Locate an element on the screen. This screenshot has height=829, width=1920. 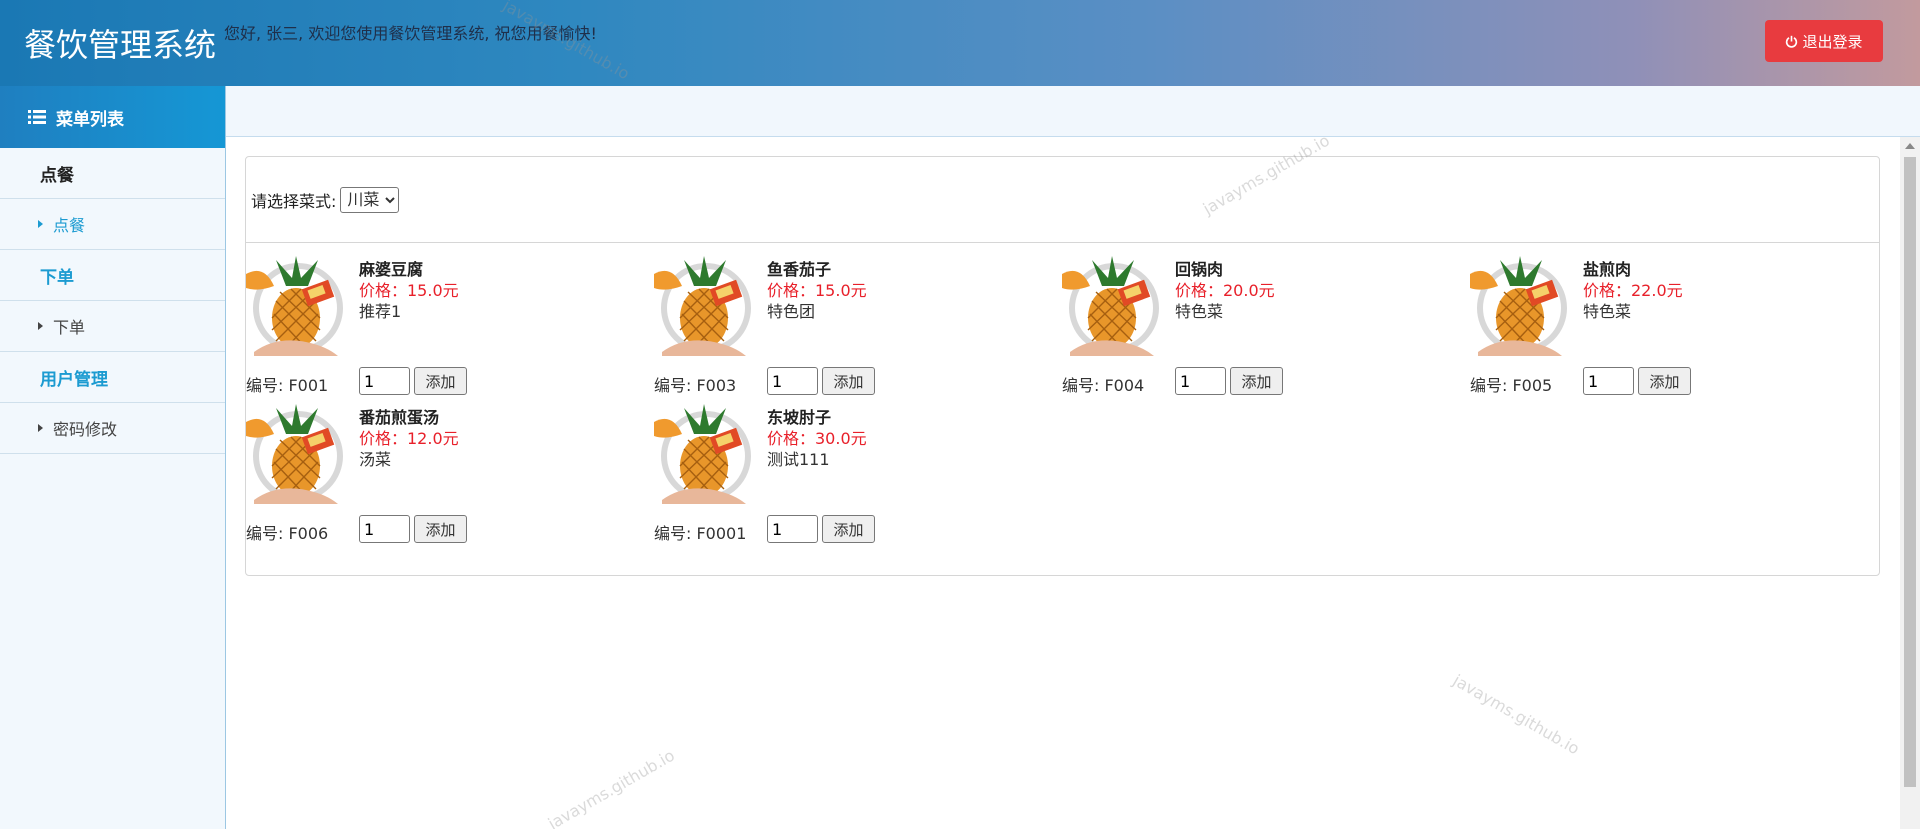
sidebar-group-user-management: 用户管理 is located at coordinates (112, 377).